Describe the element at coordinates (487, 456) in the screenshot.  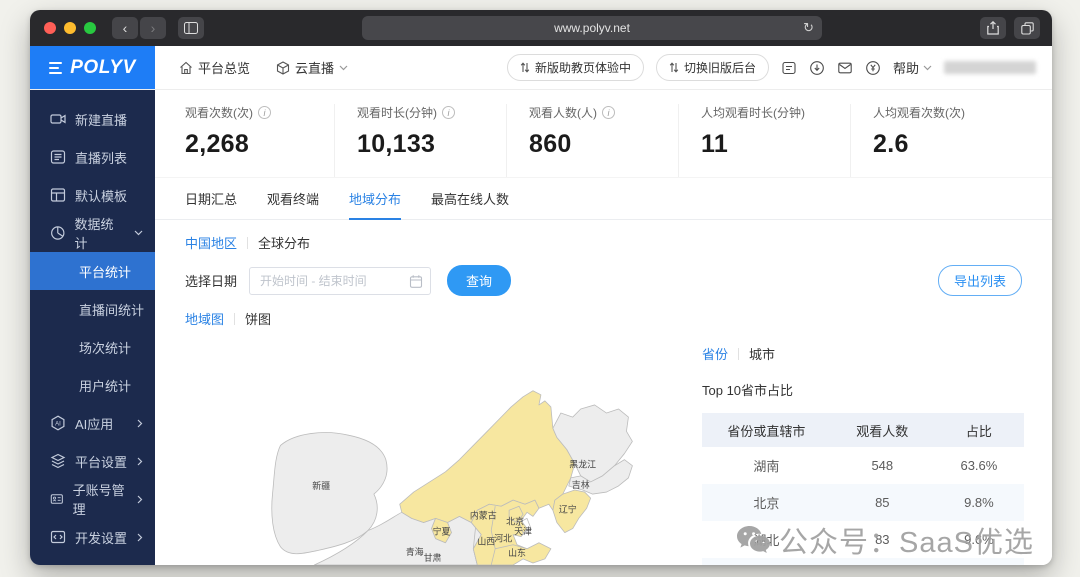
I see `province-neimenggu` at that location.